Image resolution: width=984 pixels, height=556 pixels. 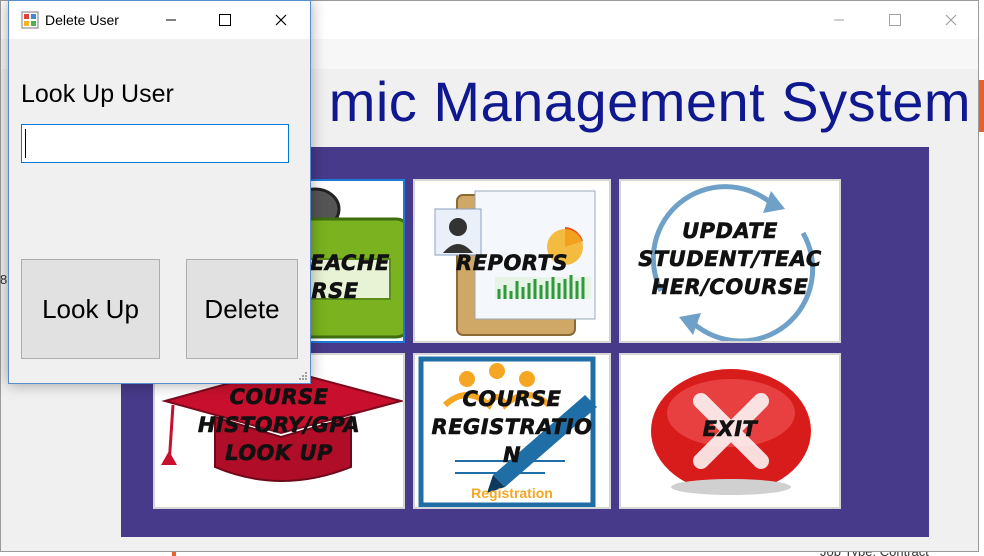 I want to click on tile-reports: REPORTS, so click(x=512, y=261).